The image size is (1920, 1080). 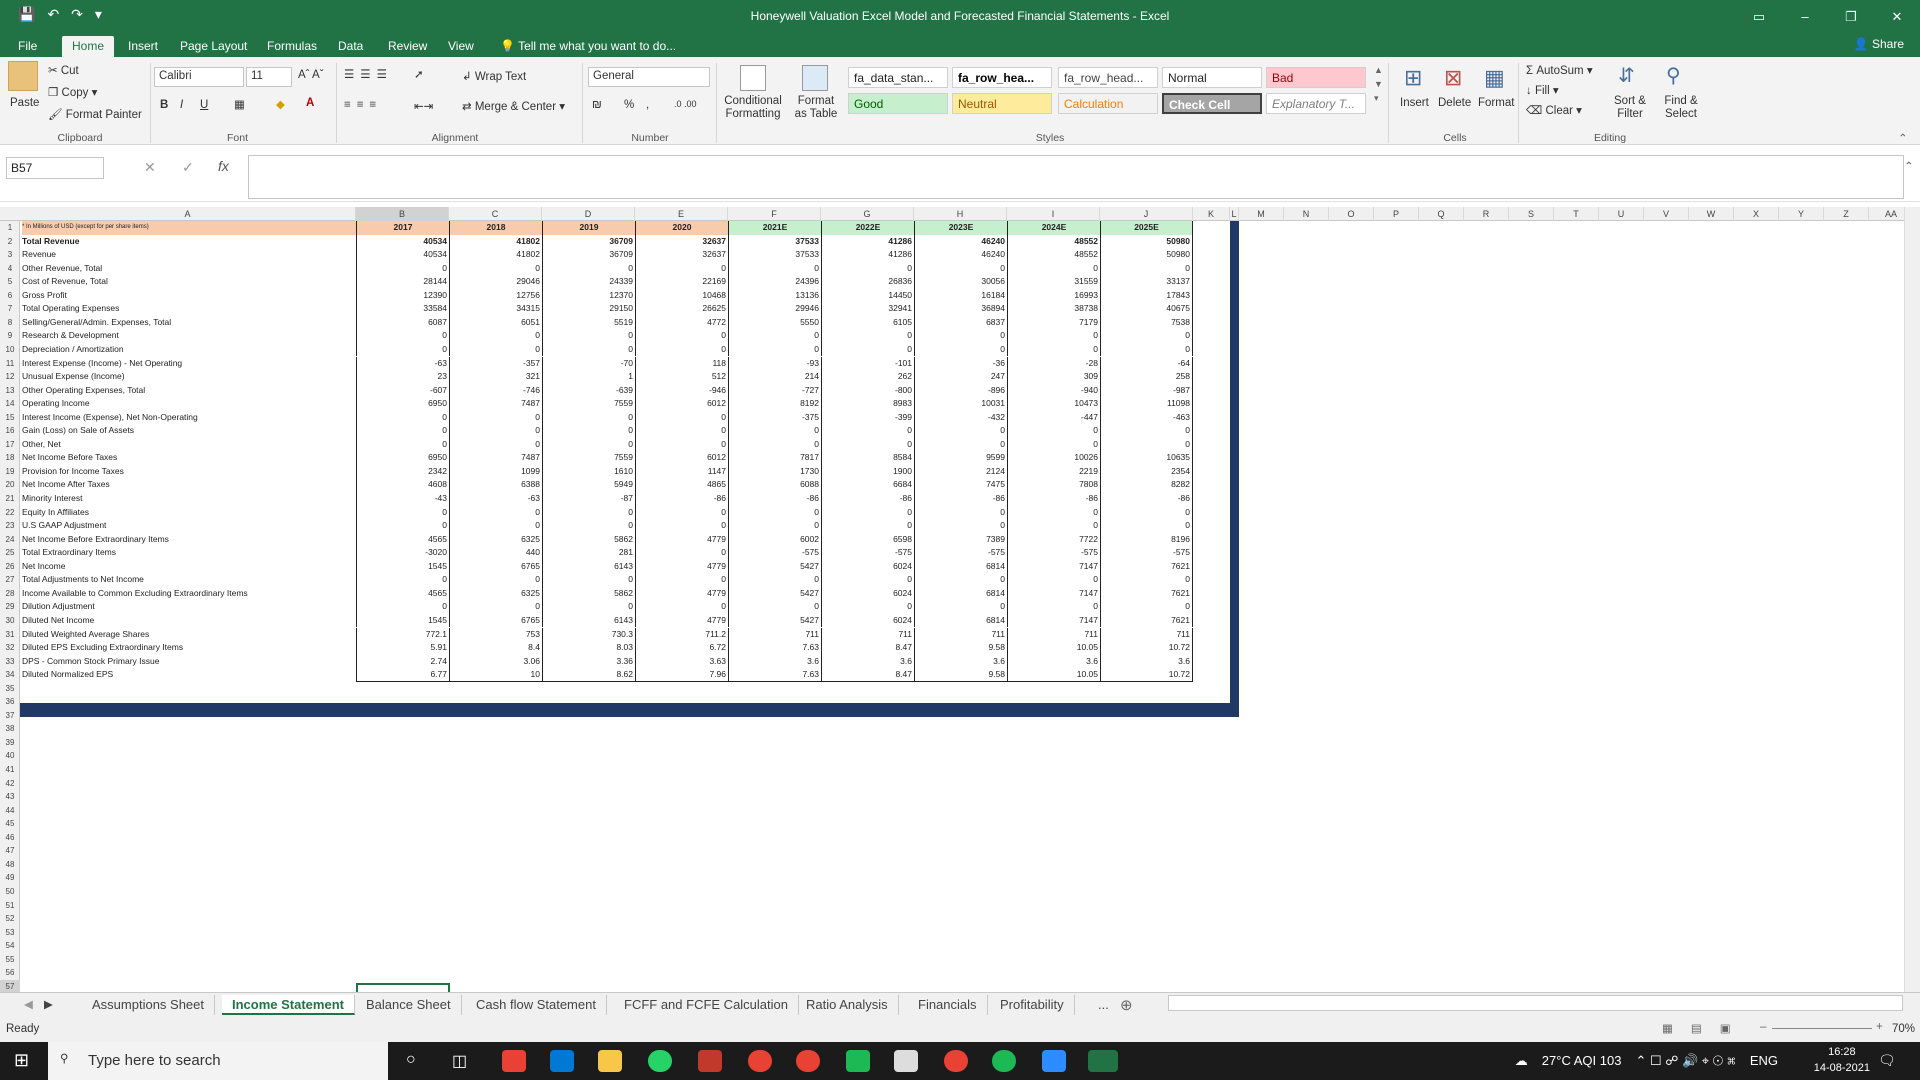 What do you see at coordinates (588, 295) in the screenshot?
I see `value-cell: 12370` at bounding box center [588, 295].